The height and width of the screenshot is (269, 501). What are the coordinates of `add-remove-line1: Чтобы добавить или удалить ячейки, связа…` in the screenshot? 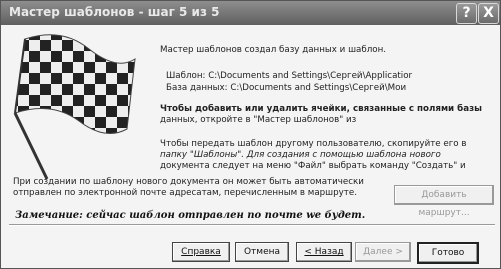 It's located at (321, 109).